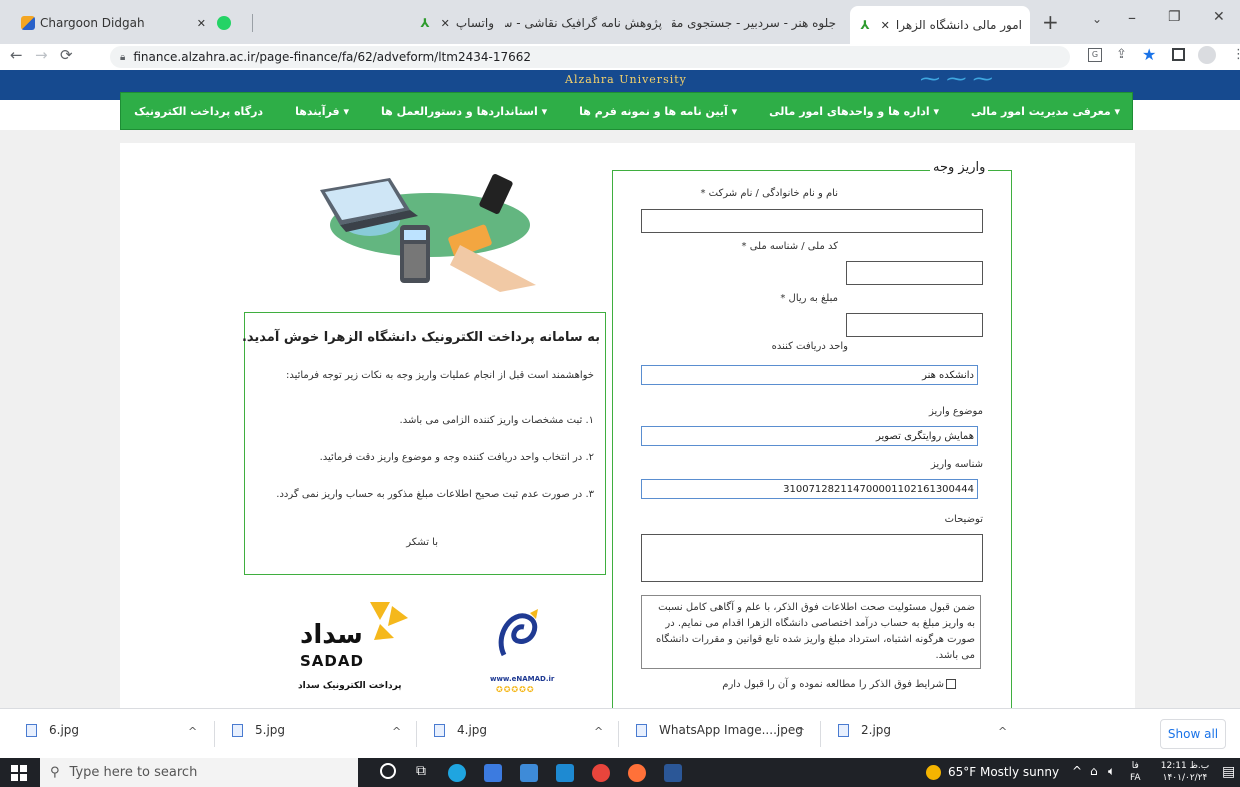 The width and height of the screenshot is (1240, 787). I want to click on agree-checkbox, so click(951, 684).